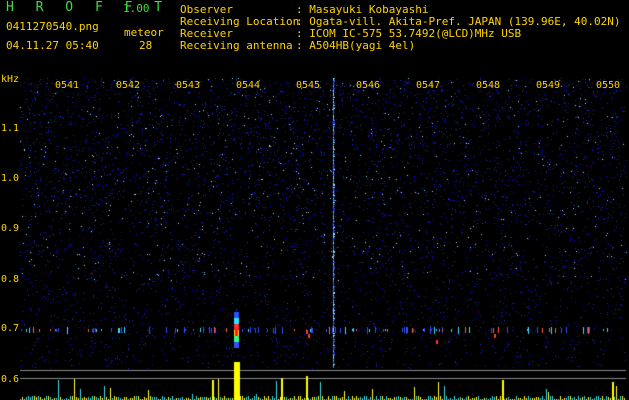  Describe the element at coordinates (67, 85) in the screenshot. I see `time-tick: 0541` at that location.